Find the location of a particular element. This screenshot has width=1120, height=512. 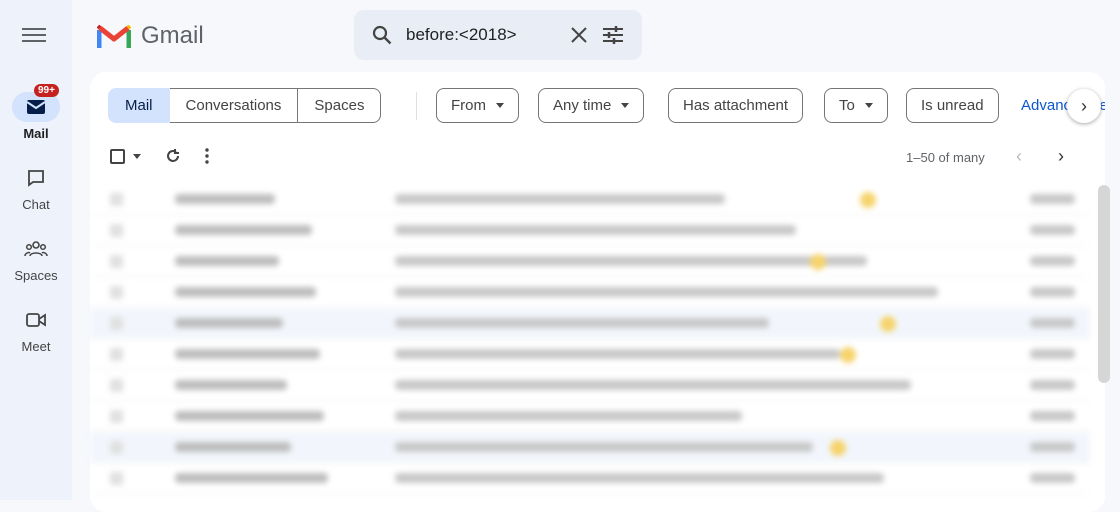

search-icon is located at coordinates (382, 35).